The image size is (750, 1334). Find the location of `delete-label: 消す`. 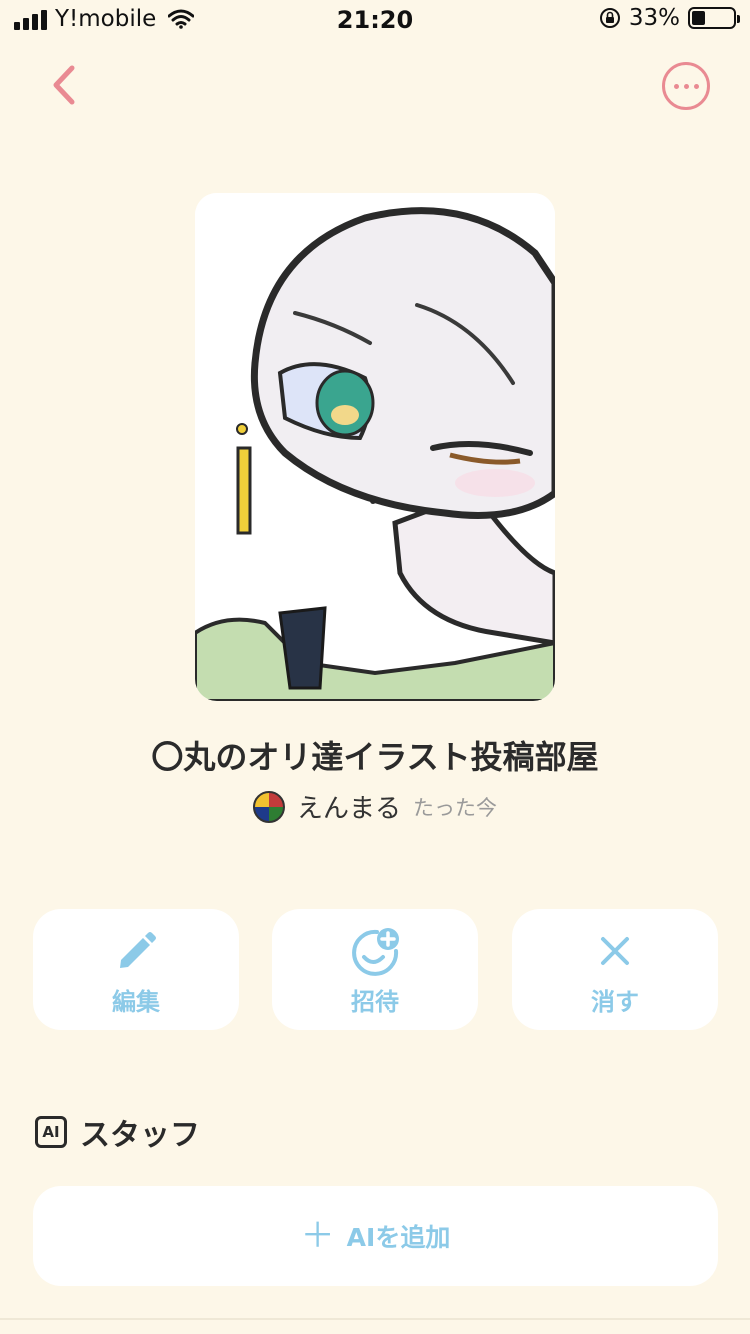

delete-label: 消す is located at coordinates (615, 1002).